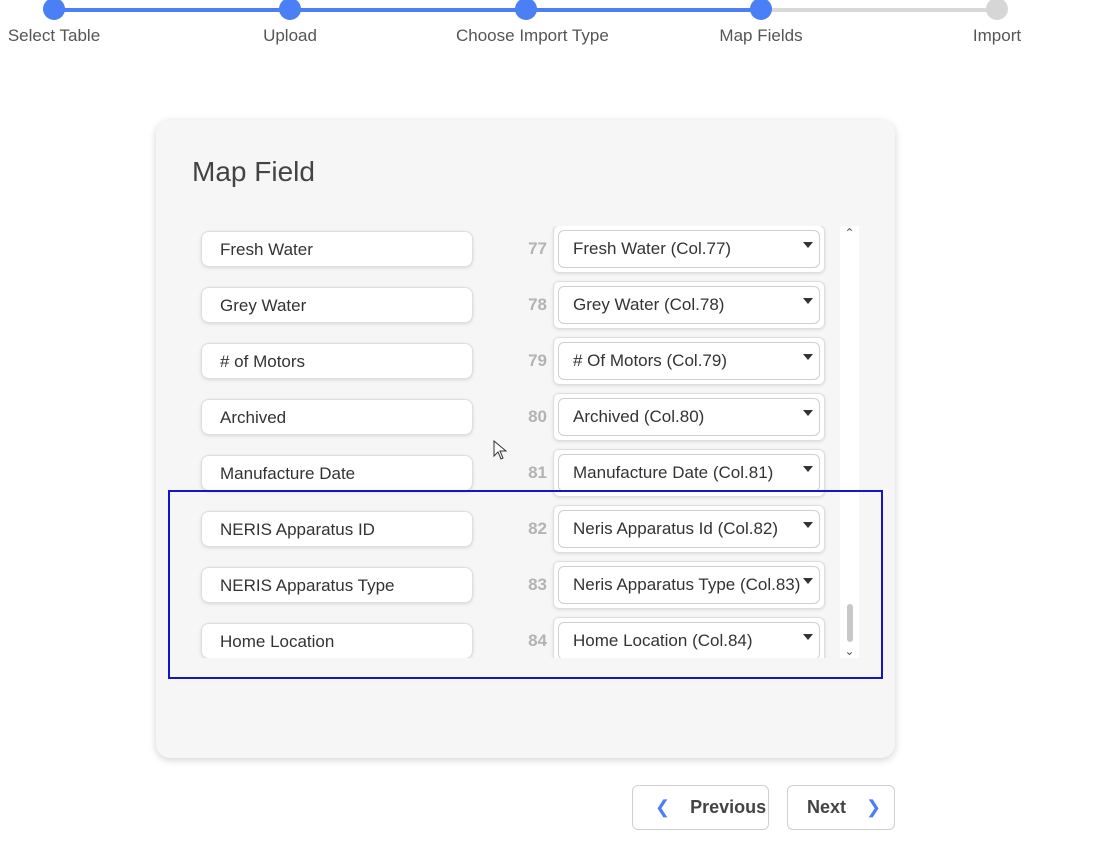 The width and height of the screenshot is (1093, 861). Describe the element at coordinates (537, 472) in the screenshot. I see `column-number: 81` at that location.